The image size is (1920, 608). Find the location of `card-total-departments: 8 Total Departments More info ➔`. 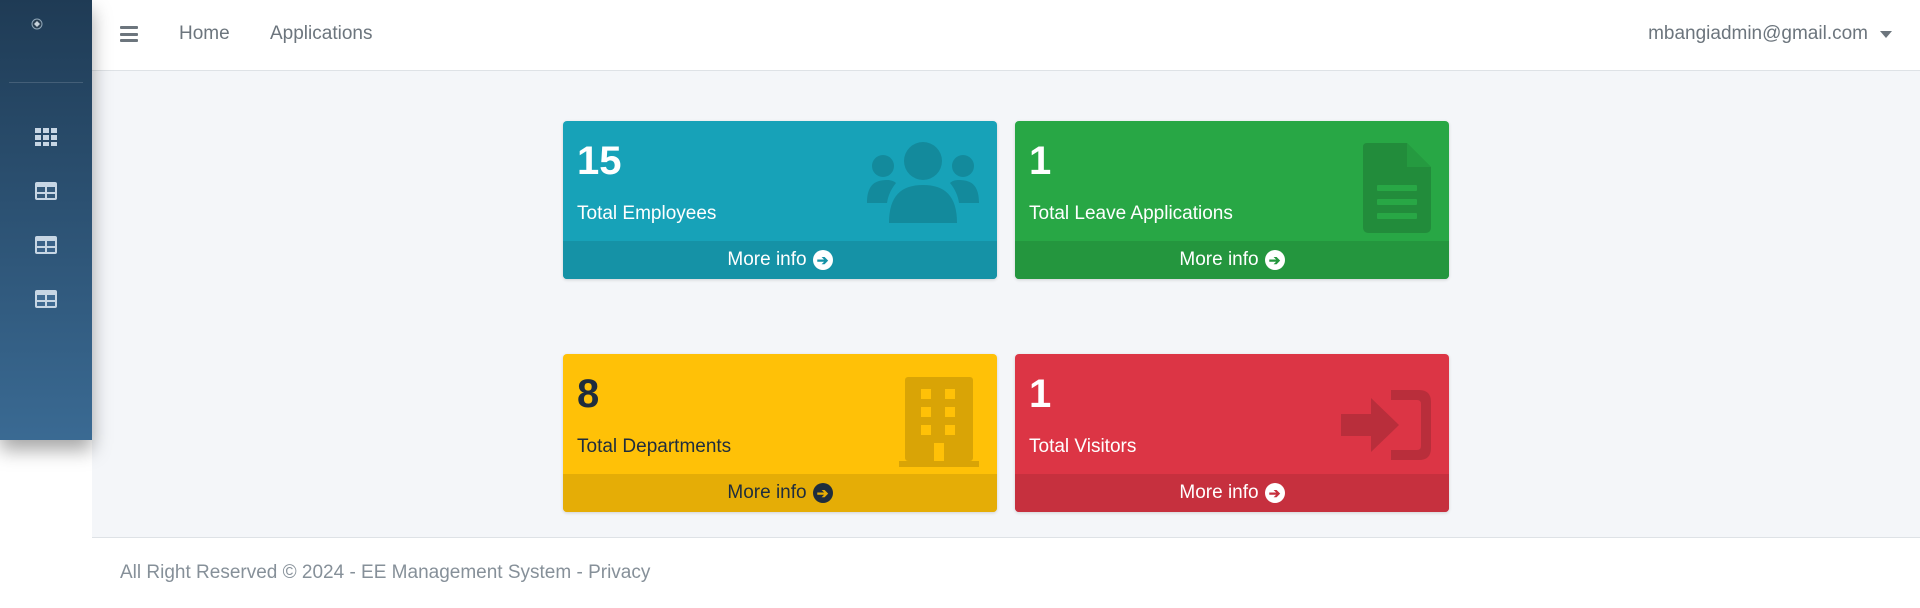

card-total-departments: 8 Total Departments More info ➔ is located at coordinates (780, 433).